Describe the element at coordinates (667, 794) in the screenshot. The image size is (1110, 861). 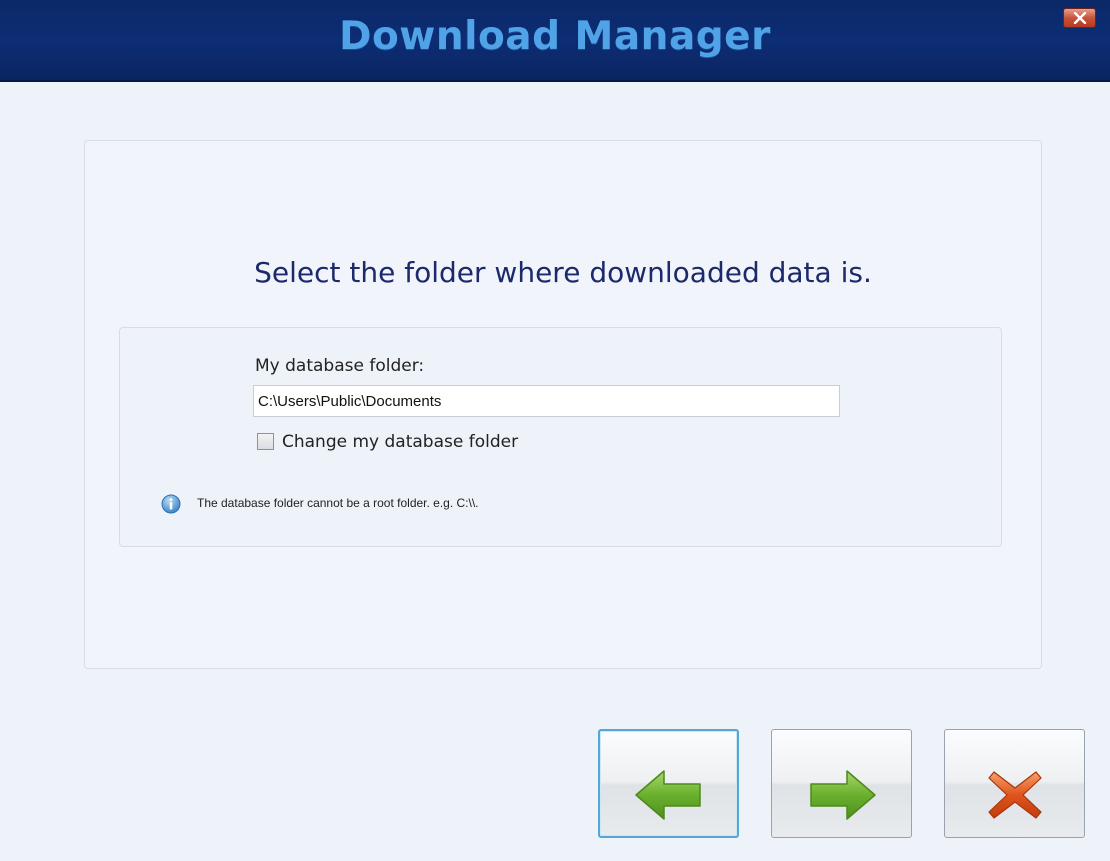
I see `arrow-left-icon` at that location.